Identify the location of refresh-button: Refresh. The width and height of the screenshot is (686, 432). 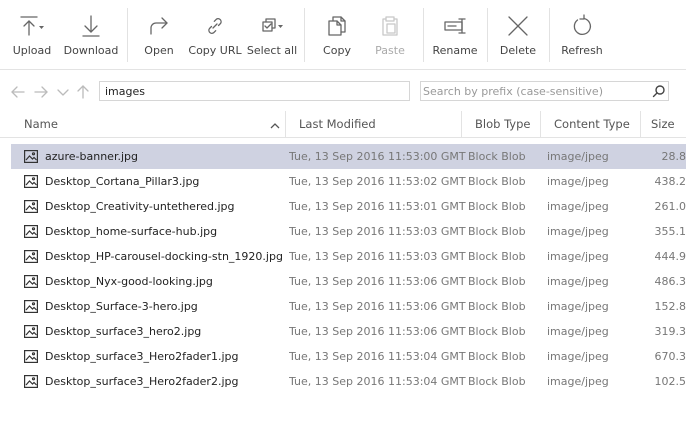
(582, 35).